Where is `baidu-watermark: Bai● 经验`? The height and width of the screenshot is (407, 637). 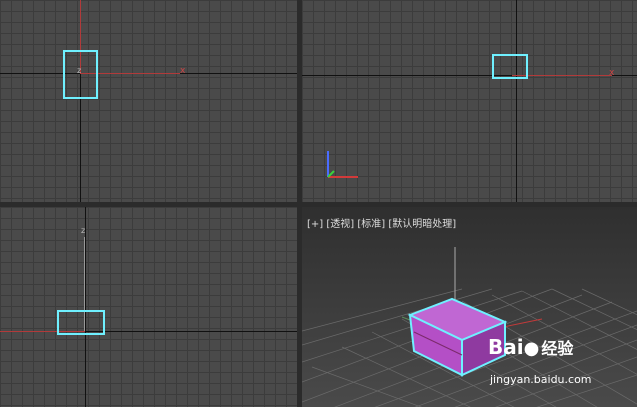
baidu-watermark: Bai● 经验 is located at coordinates (530, 347).